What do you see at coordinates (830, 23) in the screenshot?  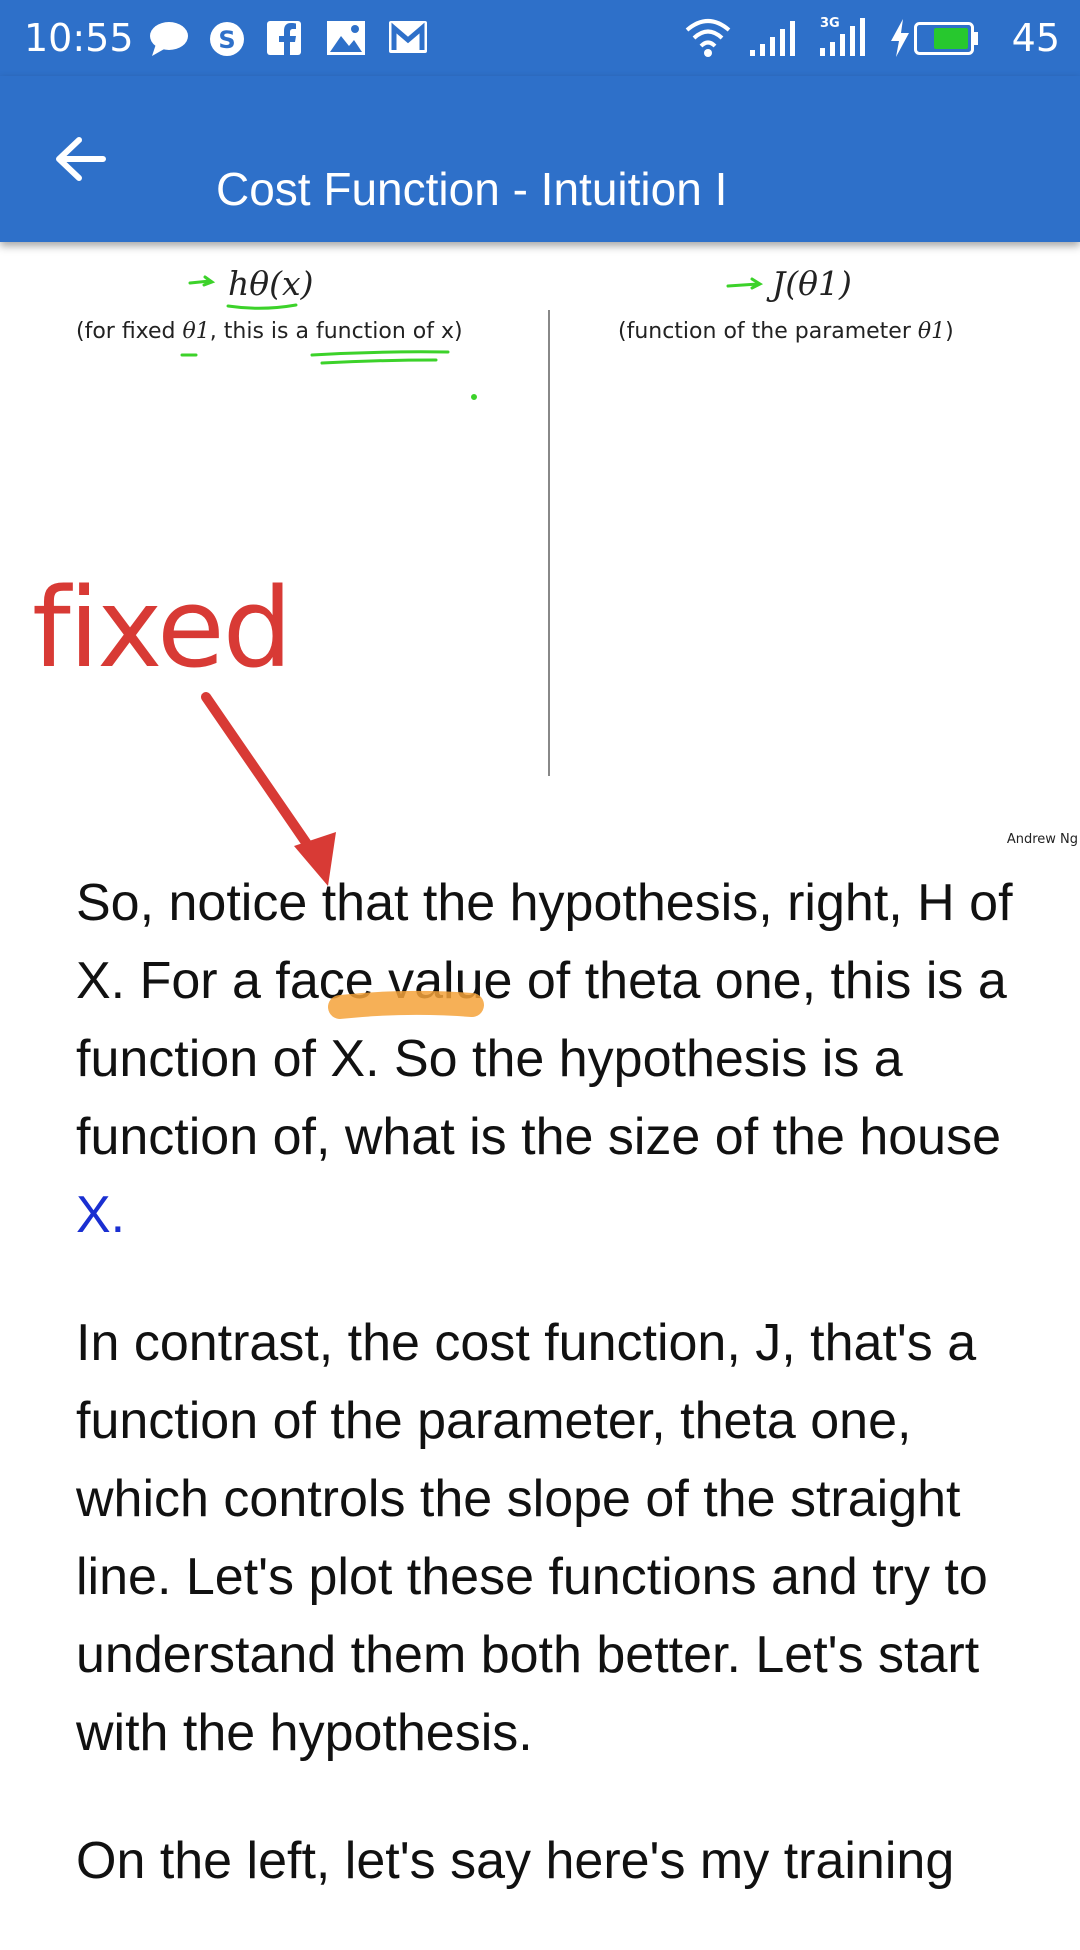 I see `network-type-label: 3G` at bounding box center [830, 23].